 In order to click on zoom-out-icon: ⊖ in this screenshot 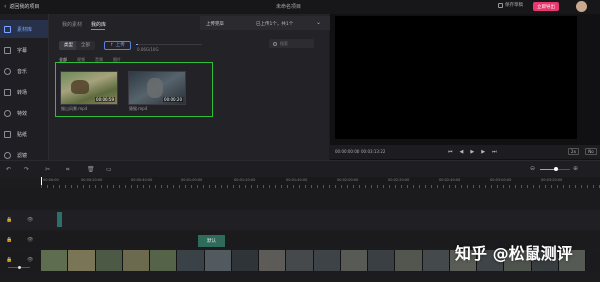, I will do `click(532, 168)`.